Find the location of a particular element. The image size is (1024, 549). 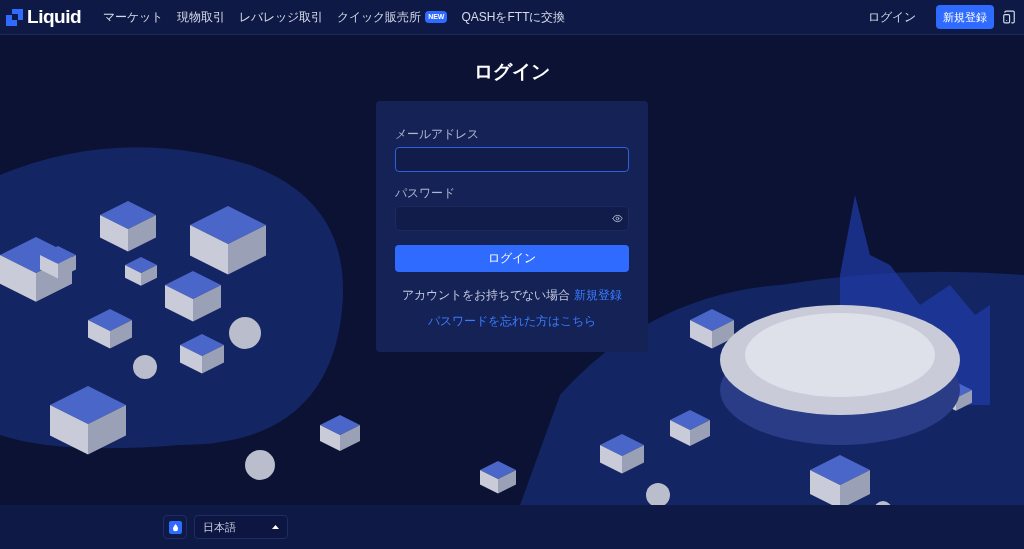

email-field is located at coordinates (512, 159).